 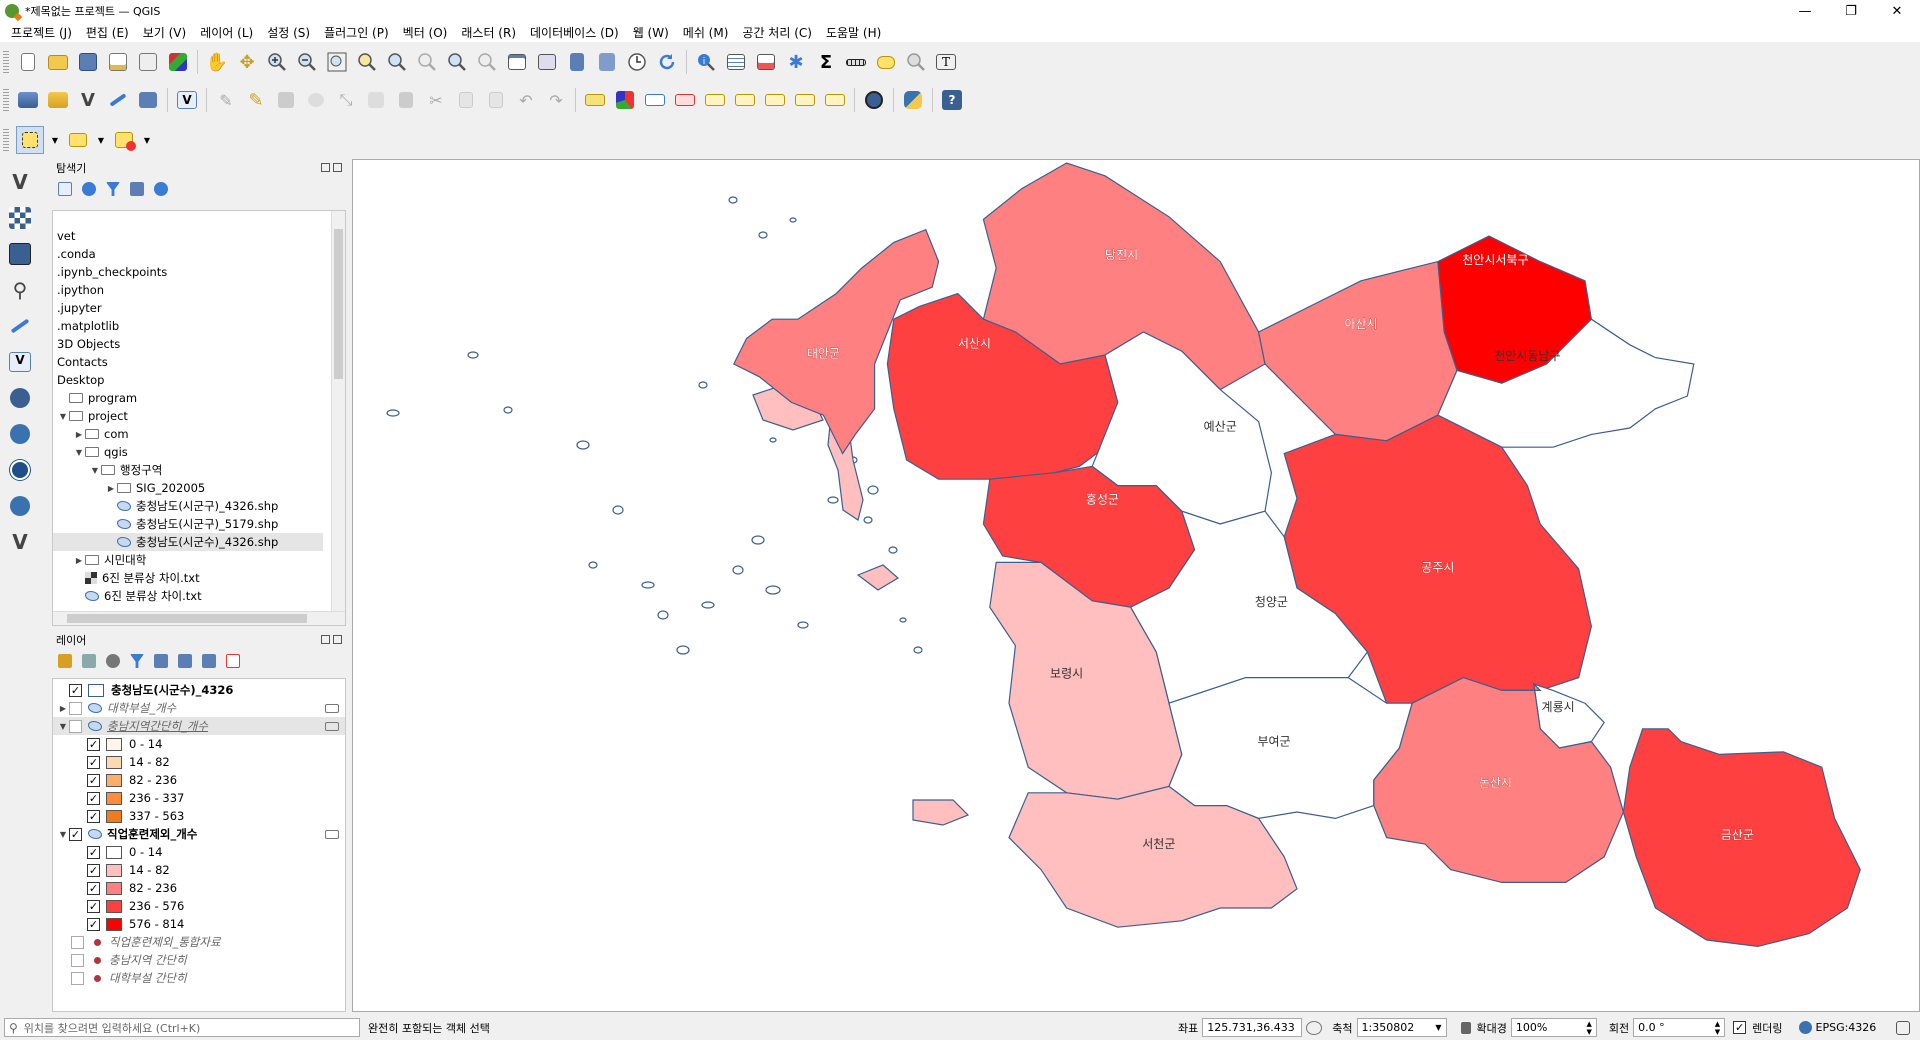 What do you see at coordinates (1805, 11) in the screenshot?
I see `minimize-button: —` at bounding box center [1805, 11].